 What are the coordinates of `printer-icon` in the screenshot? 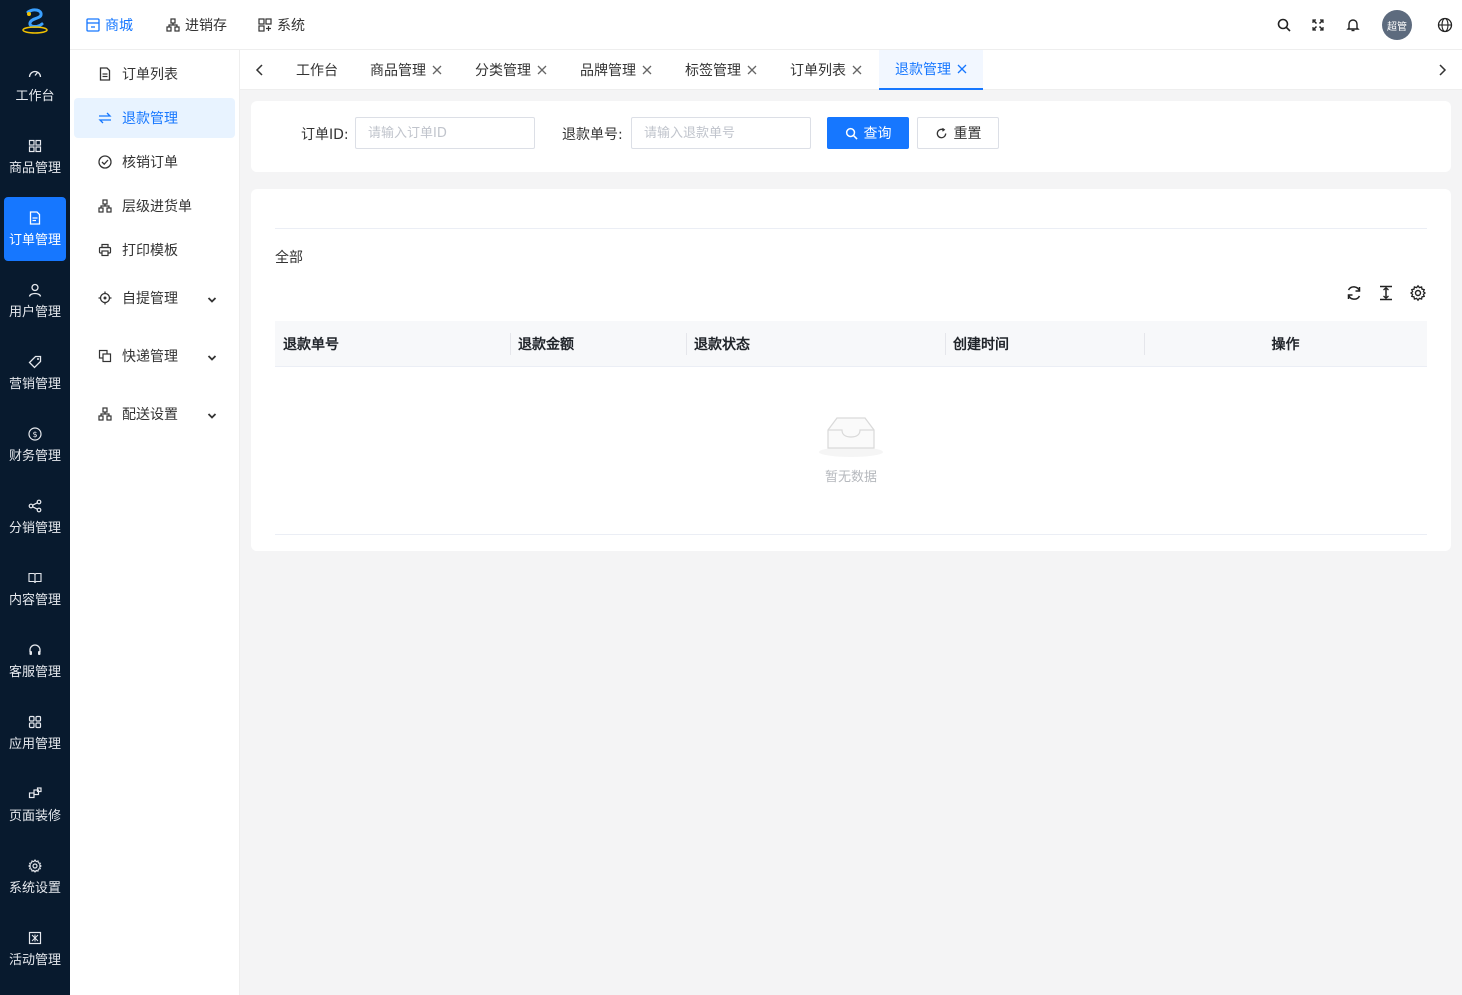 It's located at (105, 250).